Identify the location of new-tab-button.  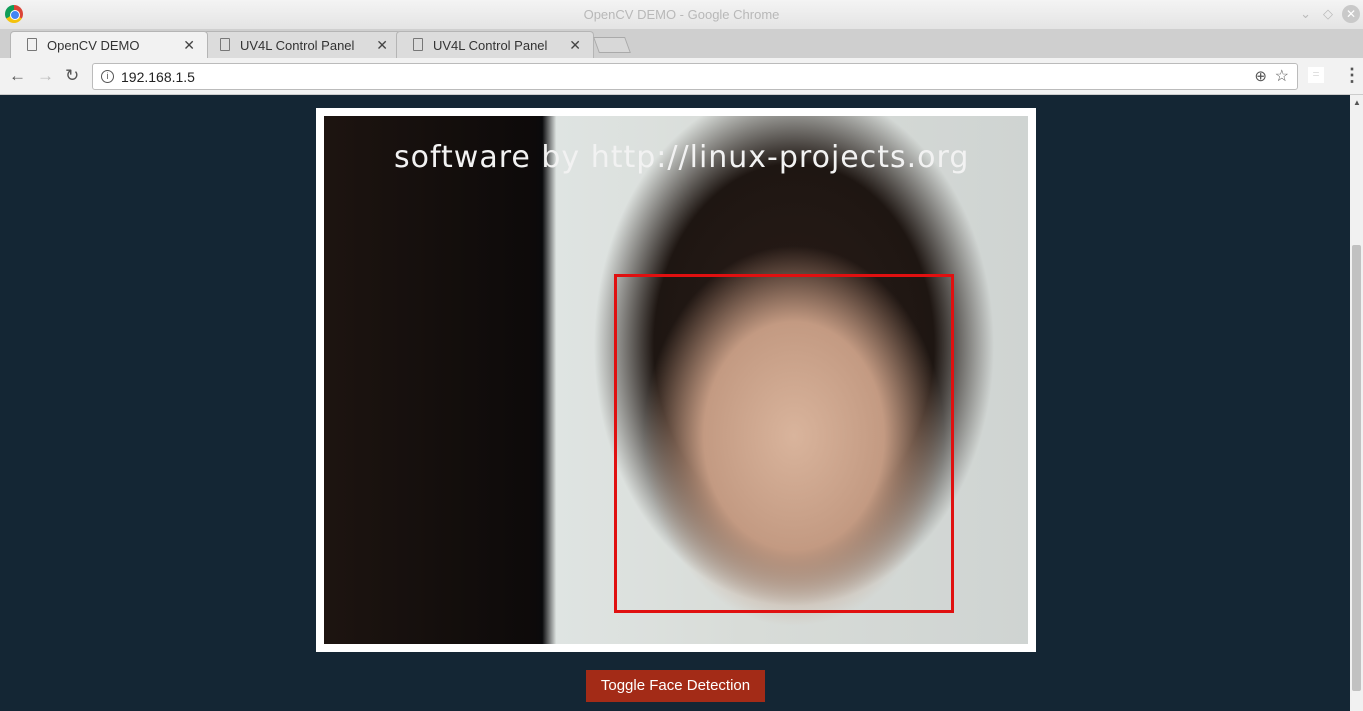
(612, 45).